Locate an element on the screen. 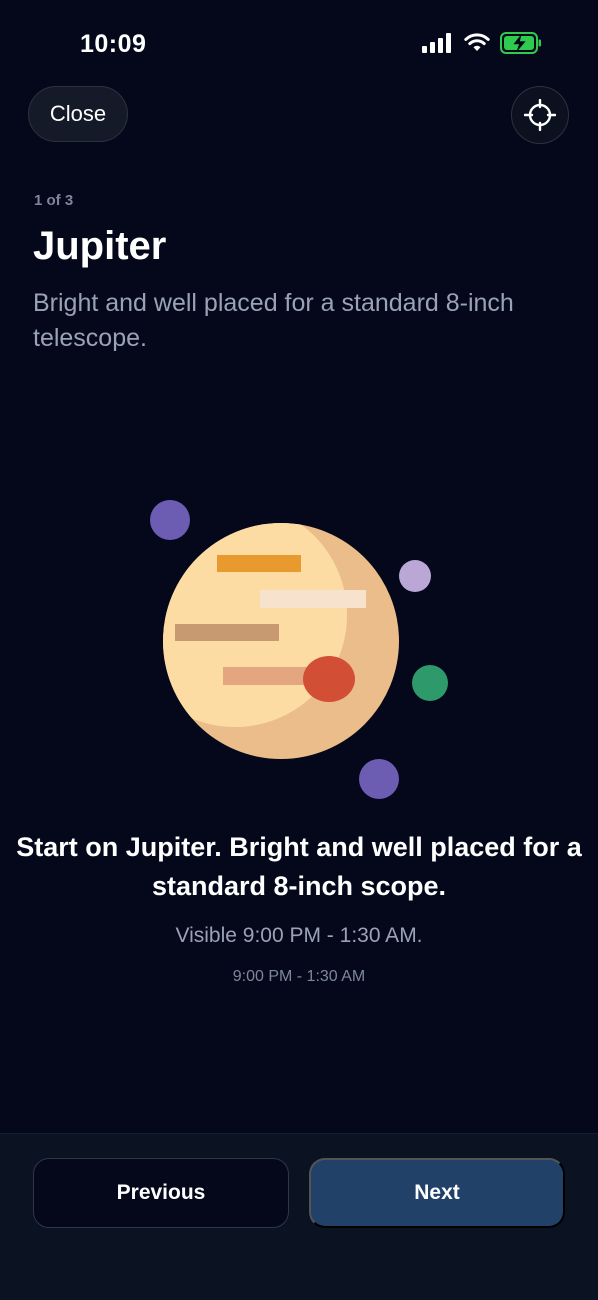 Image resolution: width=598 pixels, height=1300 pixels. status-bar: 10:09 is located at coordinates (299, 44).